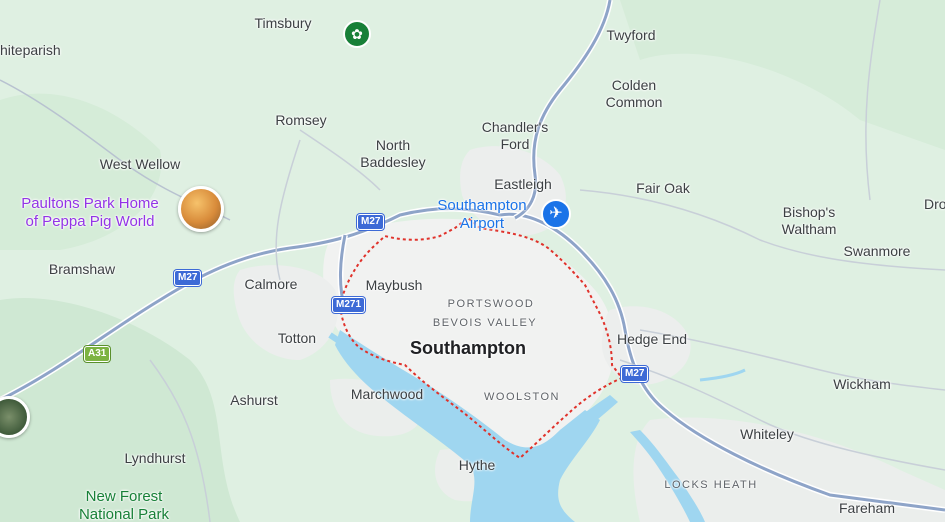 The width and height of the screenshot is (945, 522). I want to click on place-label-hedge-end: Hedge End, so click(652, 339).